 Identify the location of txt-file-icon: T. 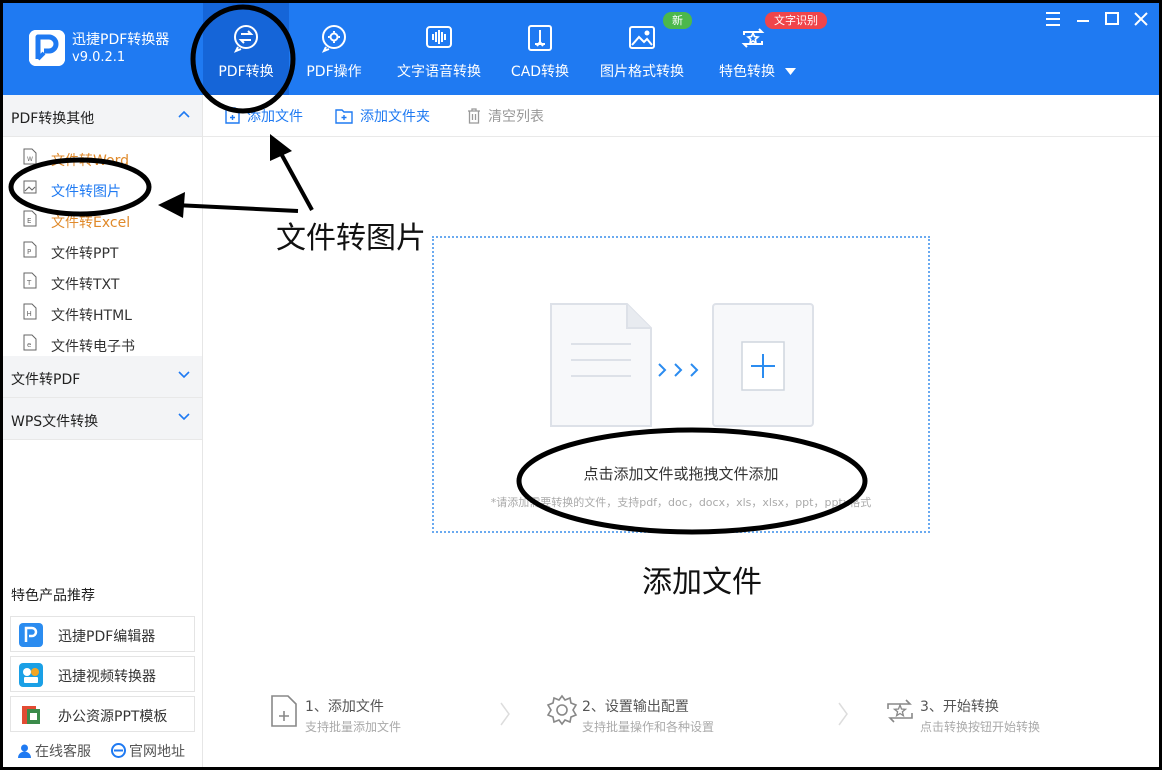
(30, 280).